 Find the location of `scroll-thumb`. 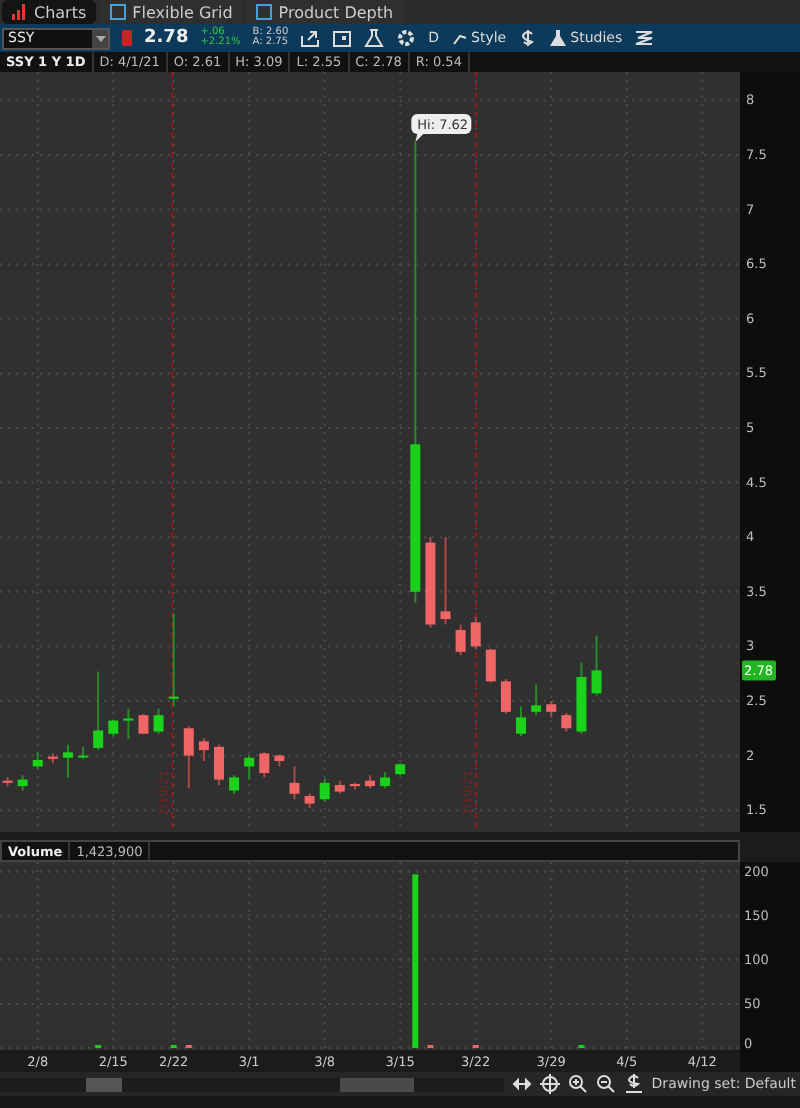

scroll-thumb is located at coordinates (377, 1084).